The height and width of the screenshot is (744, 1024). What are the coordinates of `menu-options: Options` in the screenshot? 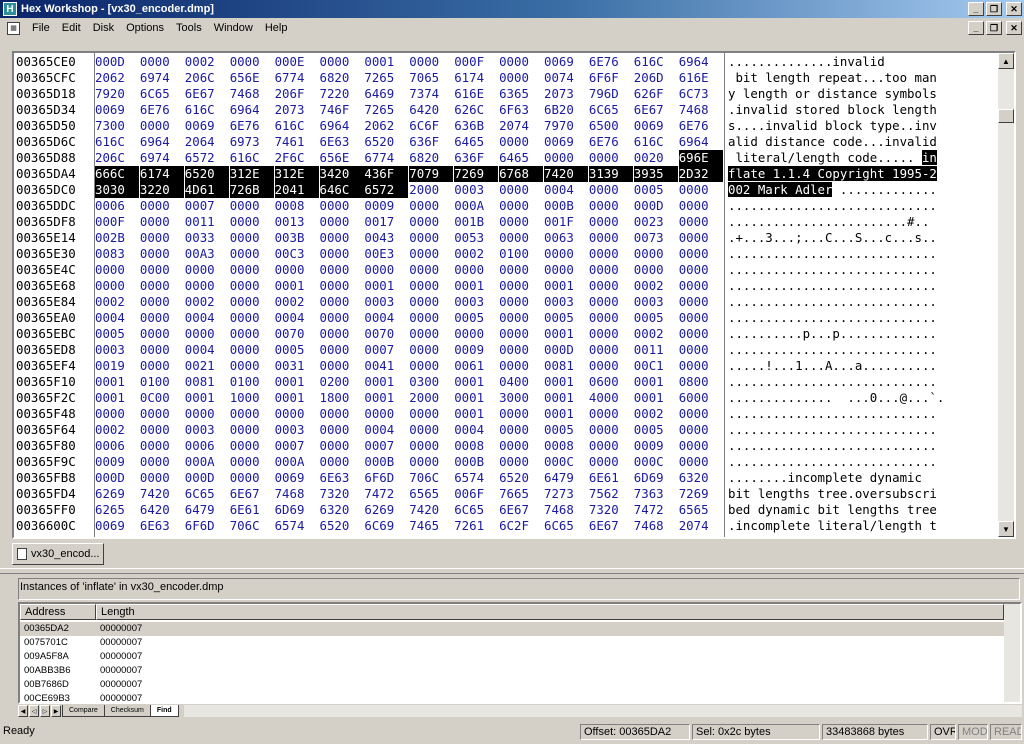 It's located at (145, 28).